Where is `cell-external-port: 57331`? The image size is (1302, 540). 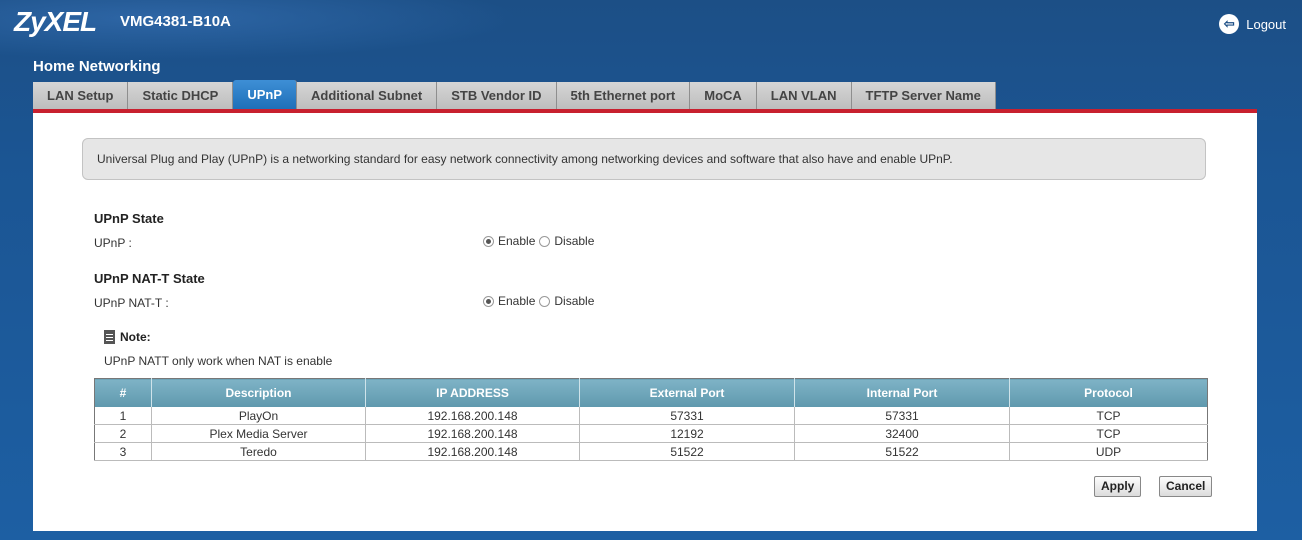
cell-external-port: 57331 is located at coordinates (687, 416).